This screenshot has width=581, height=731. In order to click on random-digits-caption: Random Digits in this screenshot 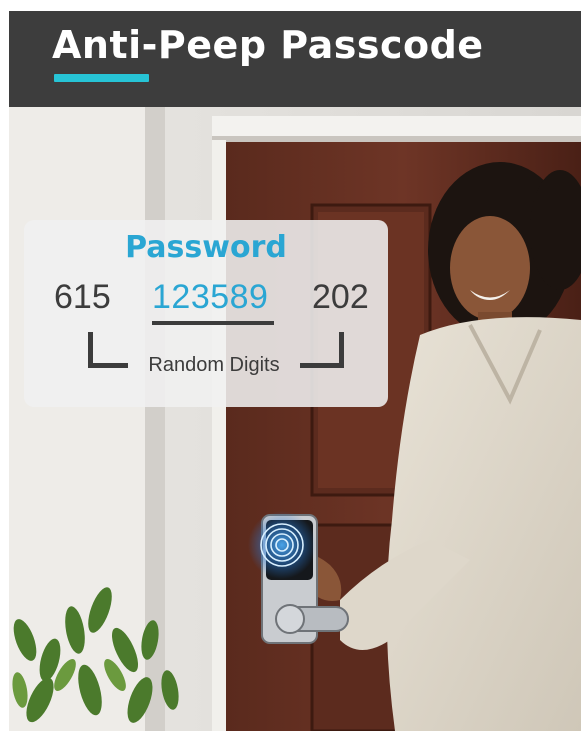, I will do `click(214, 365)`.